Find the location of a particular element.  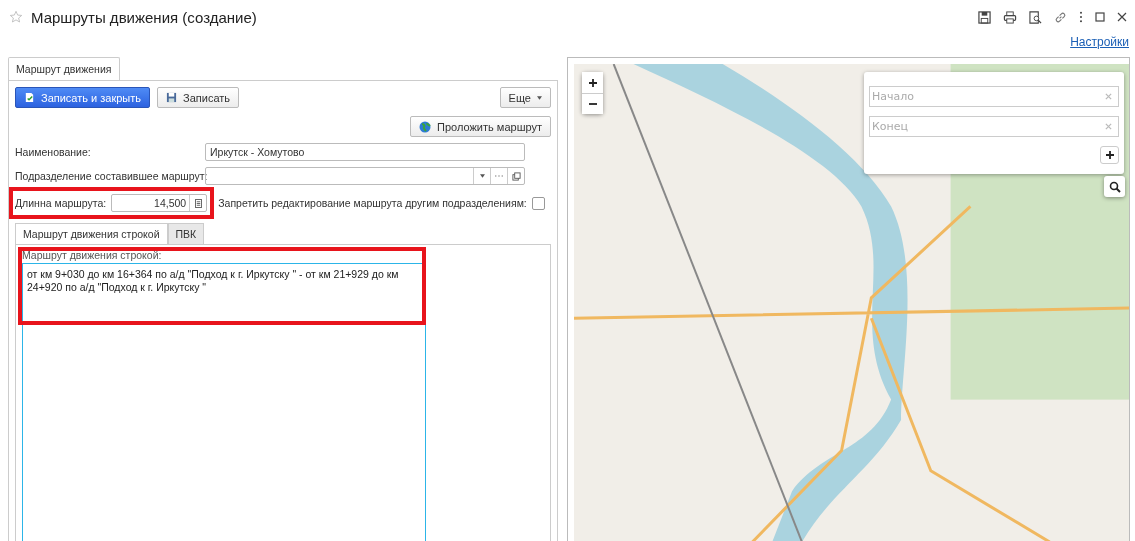

length-field: 14,500 is located at coordinates (159, 203).